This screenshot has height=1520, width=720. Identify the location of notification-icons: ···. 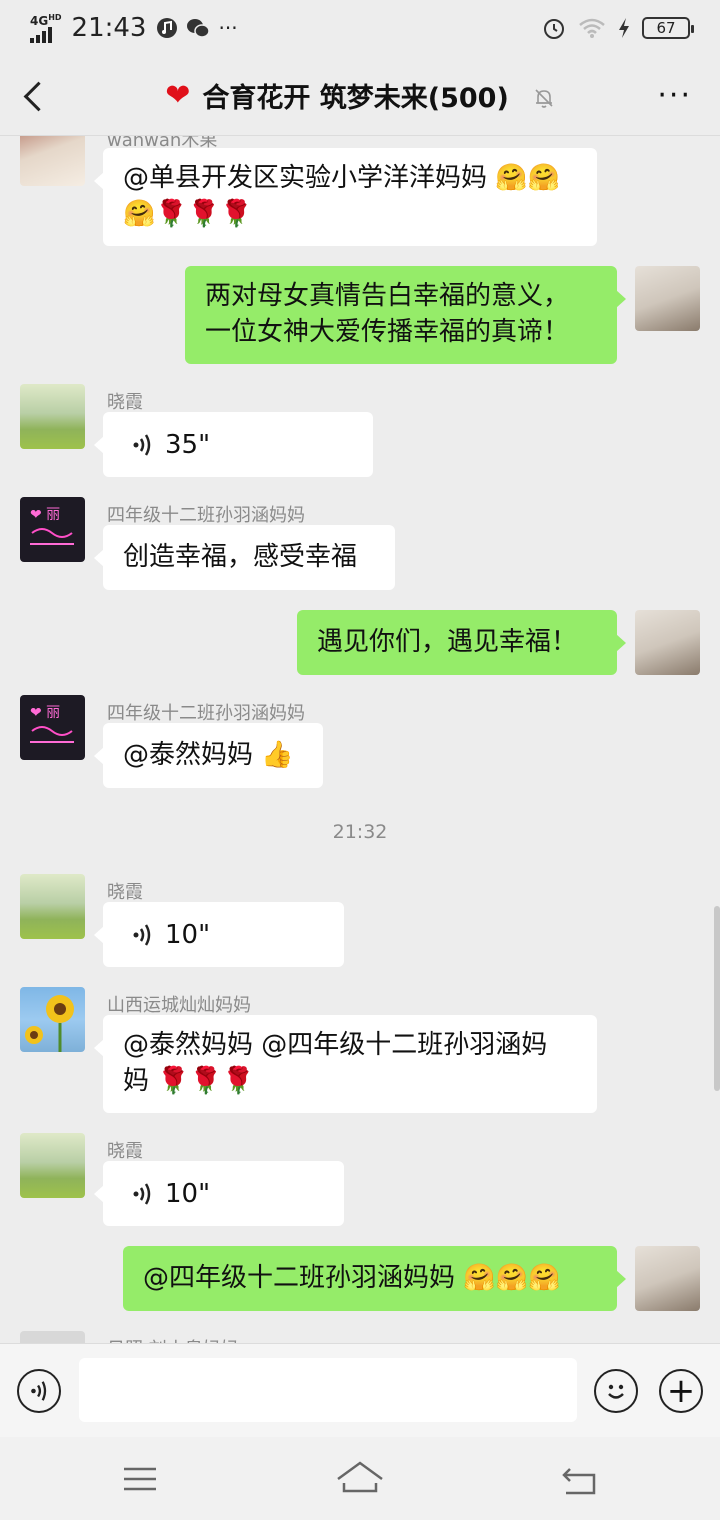
(197, 28).